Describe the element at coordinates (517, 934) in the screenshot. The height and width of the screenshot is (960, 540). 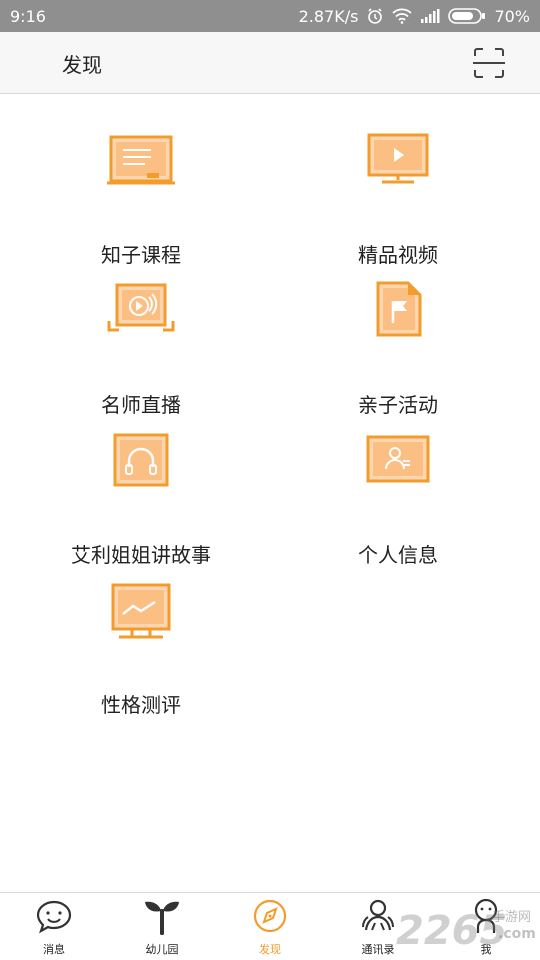
I see `watermark-suffix: .com` at that location.